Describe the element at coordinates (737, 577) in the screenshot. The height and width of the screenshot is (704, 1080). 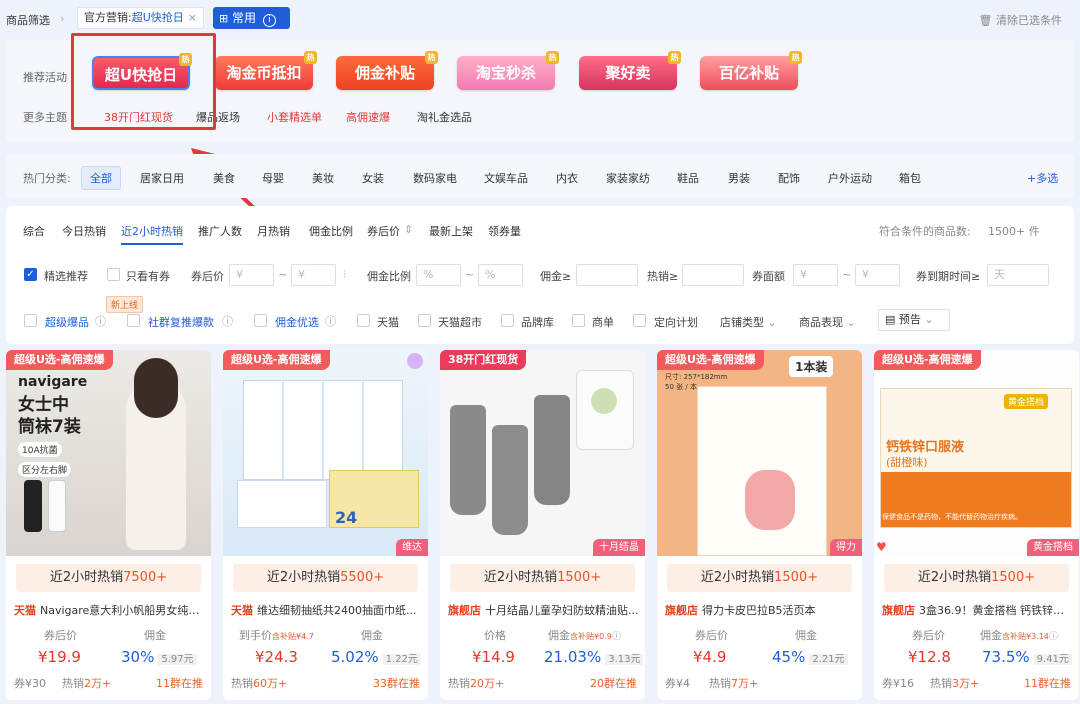
I see `hot-sales-label: 近2小时热销` at that location.